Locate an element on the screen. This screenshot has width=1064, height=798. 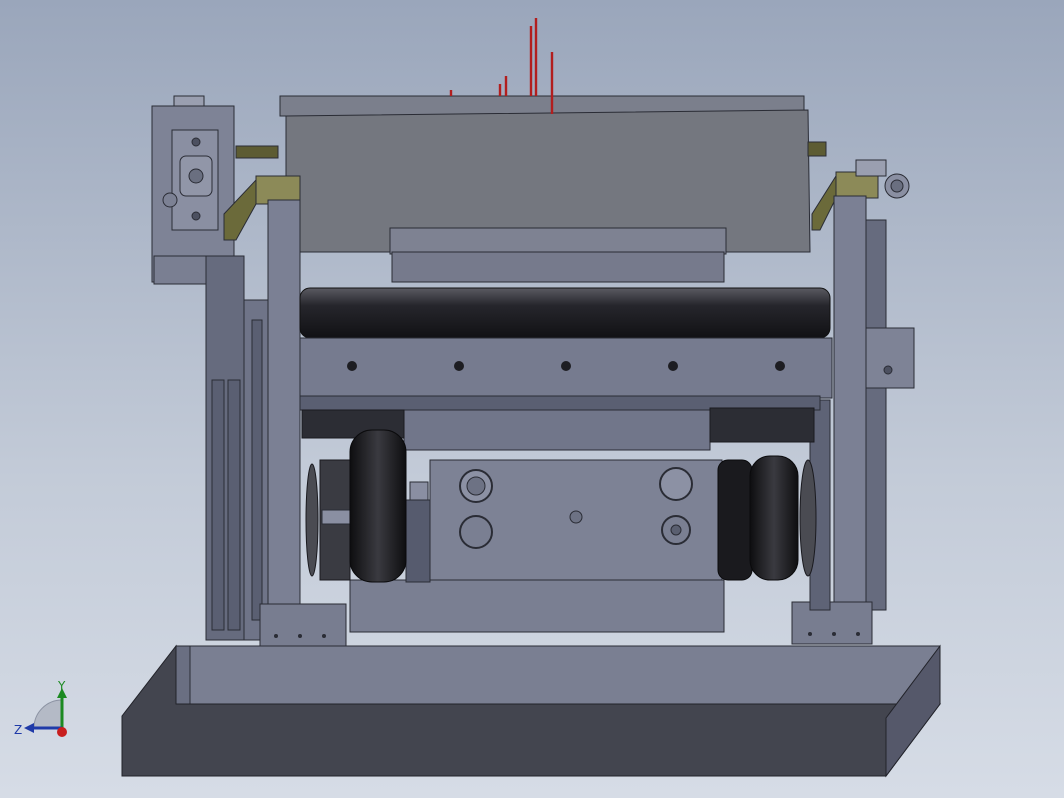
y-axis-label: Y is located at coordinates (62, 686).